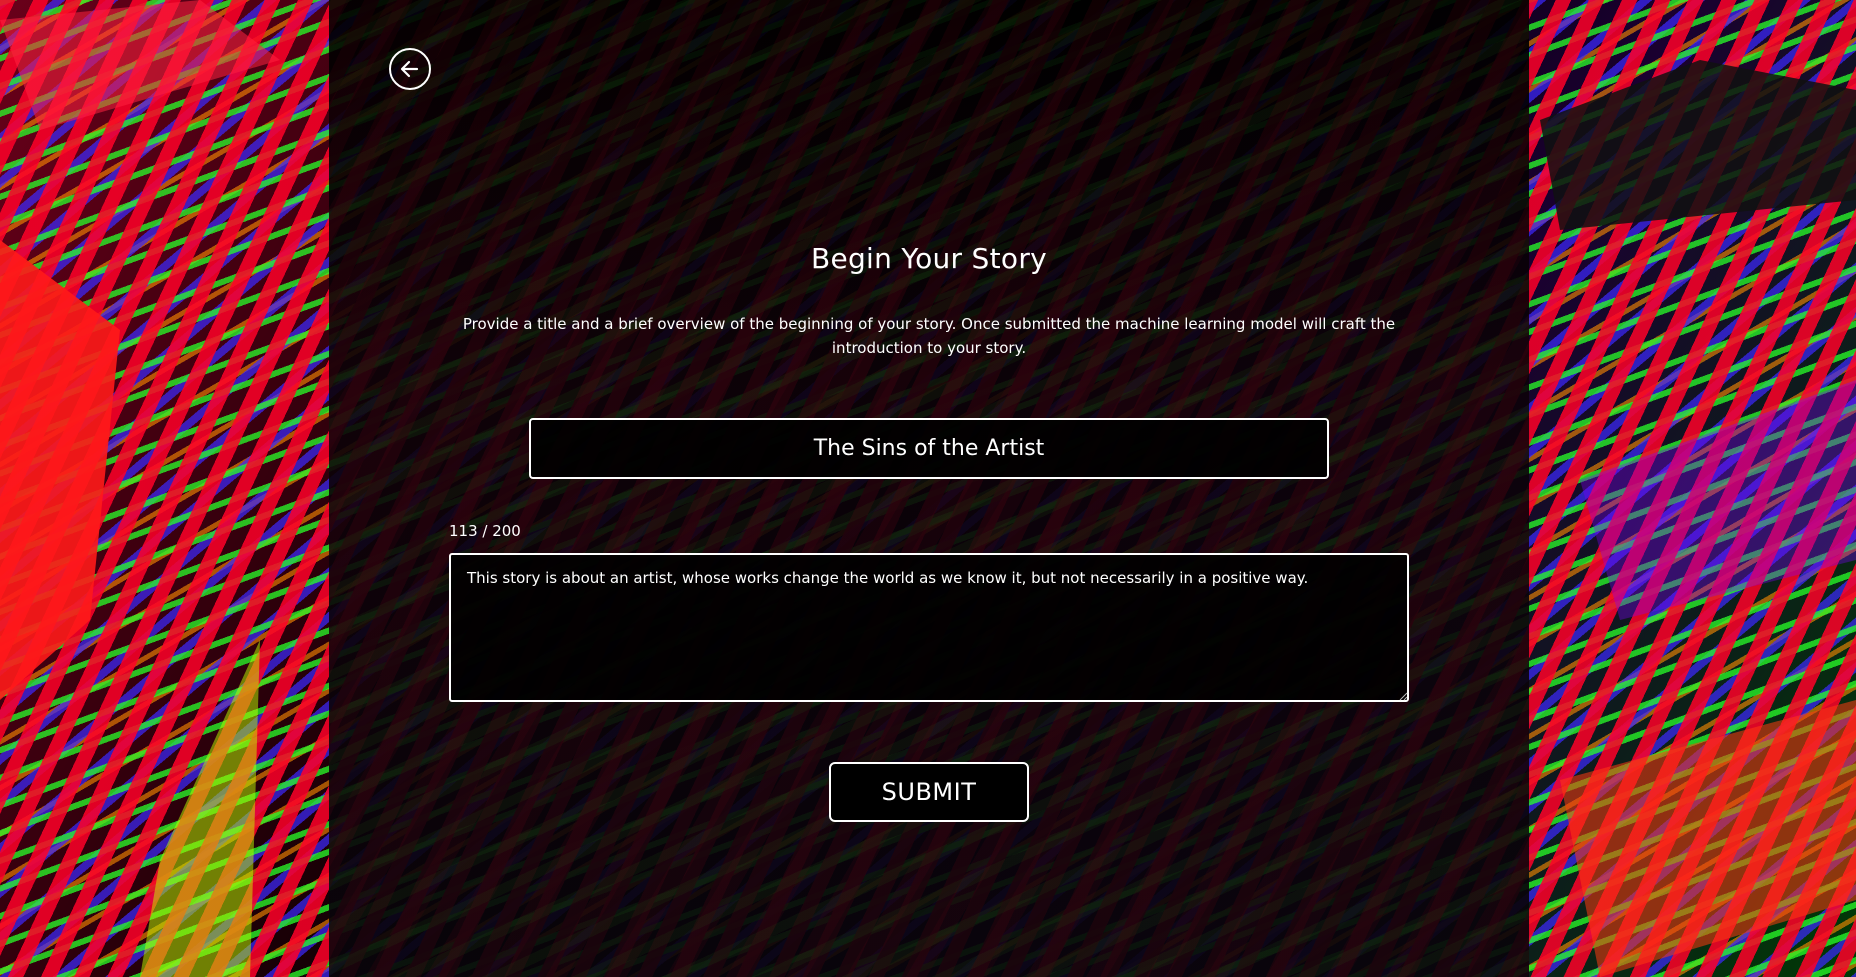 The height and width of the screenshot is (977, 1856). I want to click on submit-button: SUBMIT, so click(929, 792).